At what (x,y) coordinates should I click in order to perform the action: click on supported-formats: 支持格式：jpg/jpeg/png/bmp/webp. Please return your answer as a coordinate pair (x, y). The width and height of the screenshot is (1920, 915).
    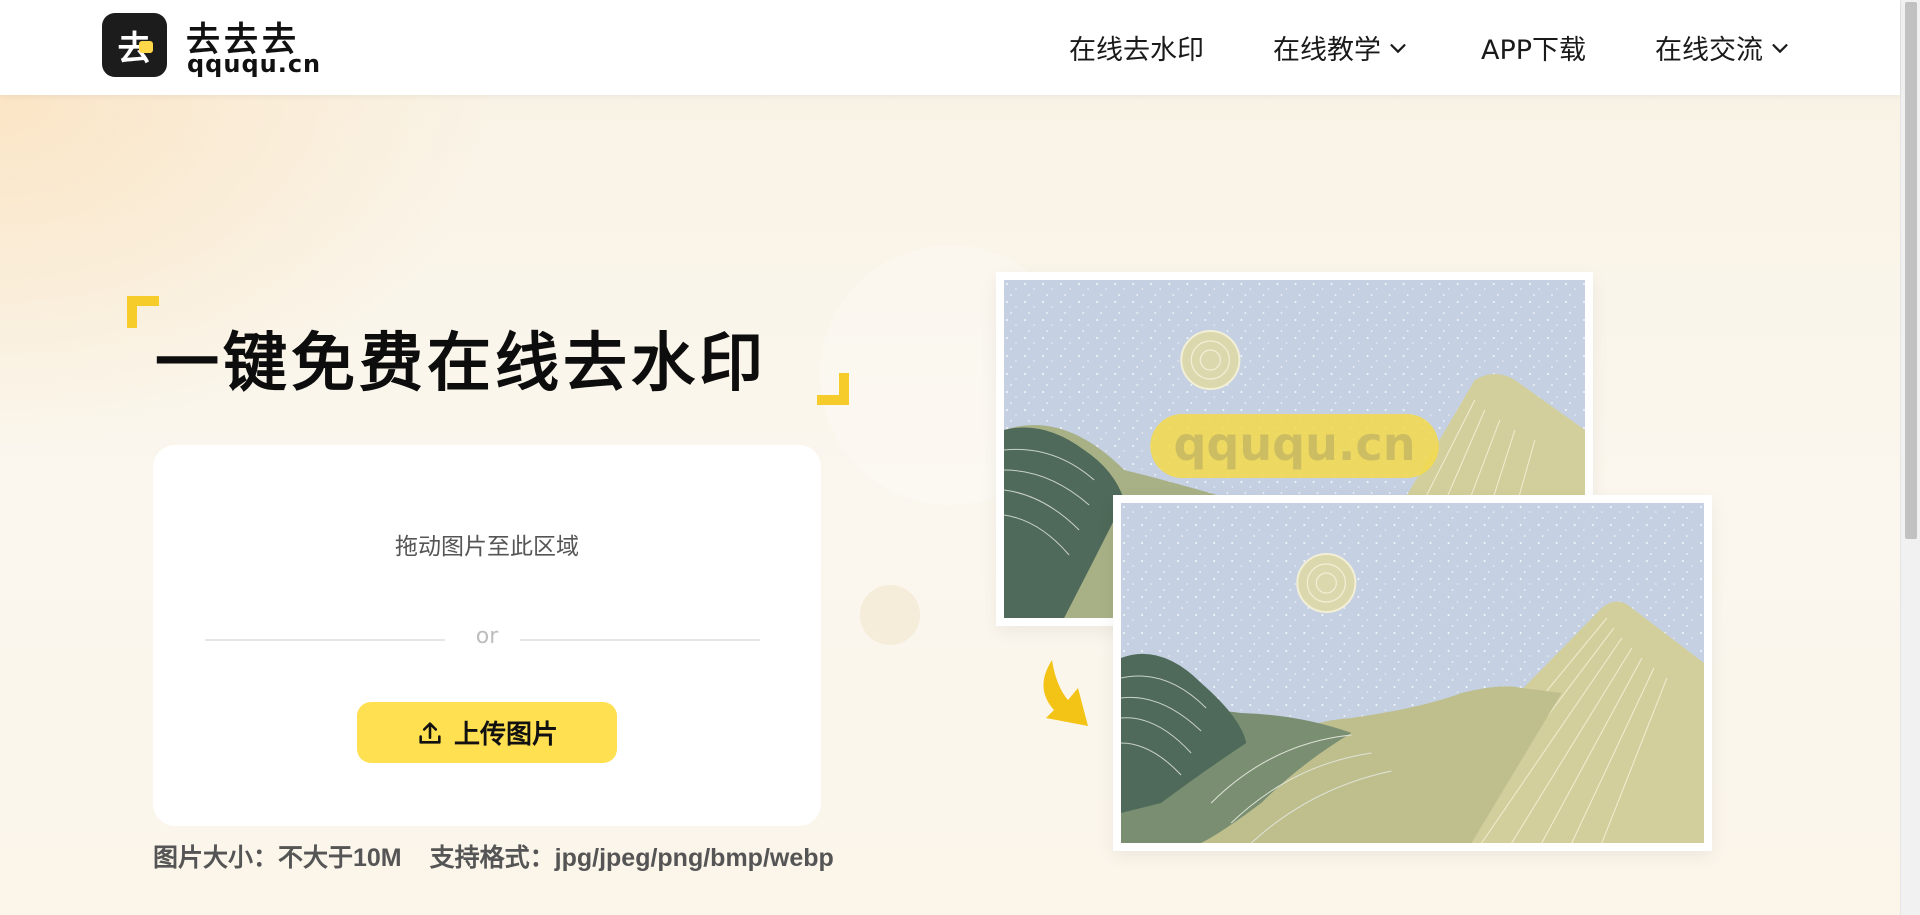
    Looking at the image, I should click on (631, 858).